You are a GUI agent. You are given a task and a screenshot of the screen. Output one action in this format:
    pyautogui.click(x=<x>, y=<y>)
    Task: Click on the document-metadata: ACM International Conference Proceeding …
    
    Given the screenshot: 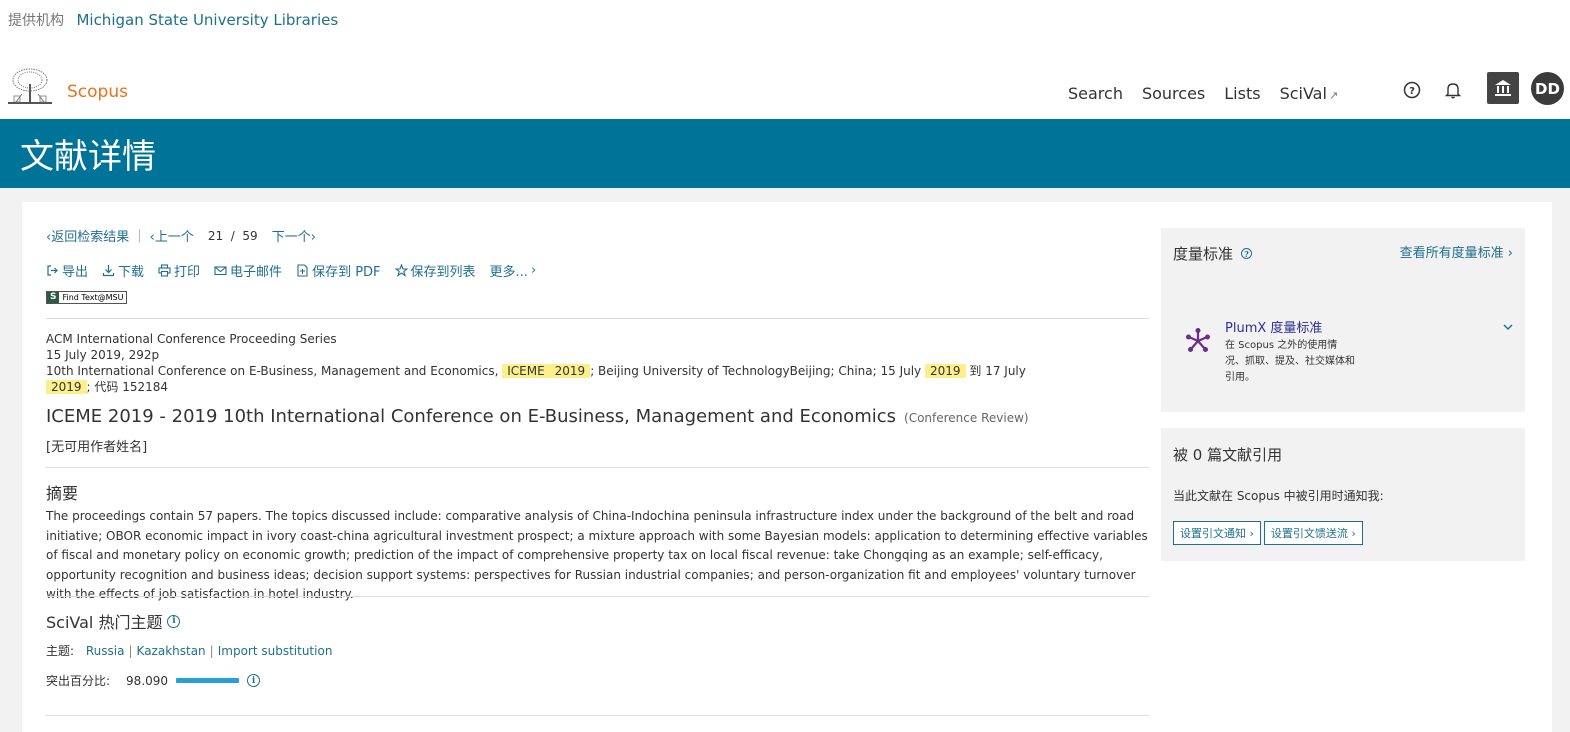 What is the action you would take?
    pyautogui.click(x=536, y=363)
    